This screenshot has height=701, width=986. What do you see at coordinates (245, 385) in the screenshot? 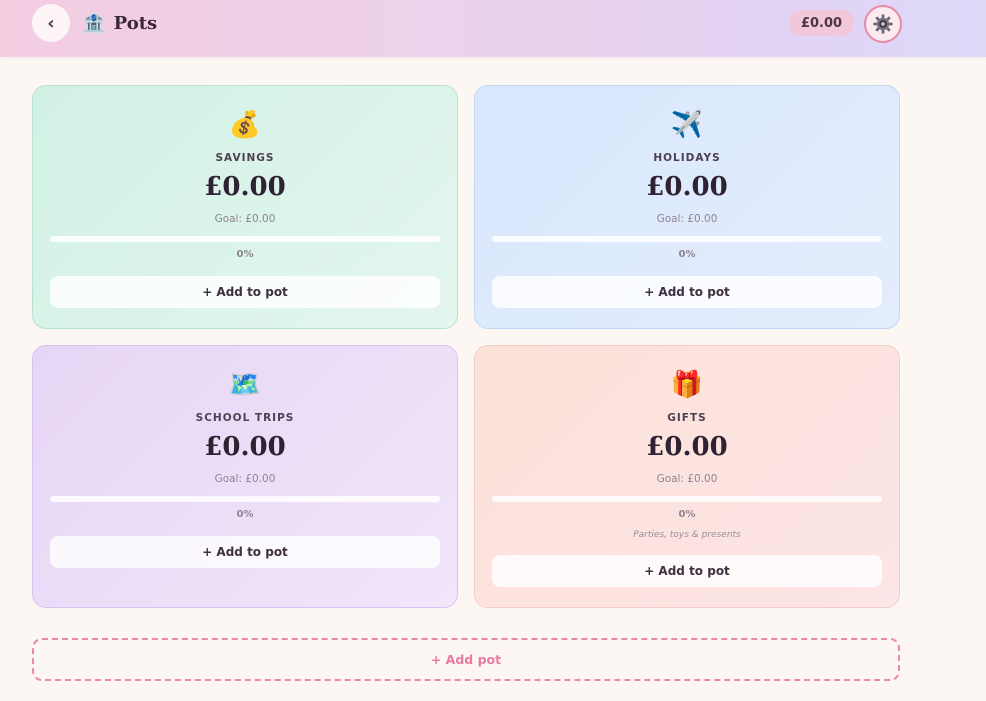
I see `map-icon: 🗺️` at bounding box center [245, 385].